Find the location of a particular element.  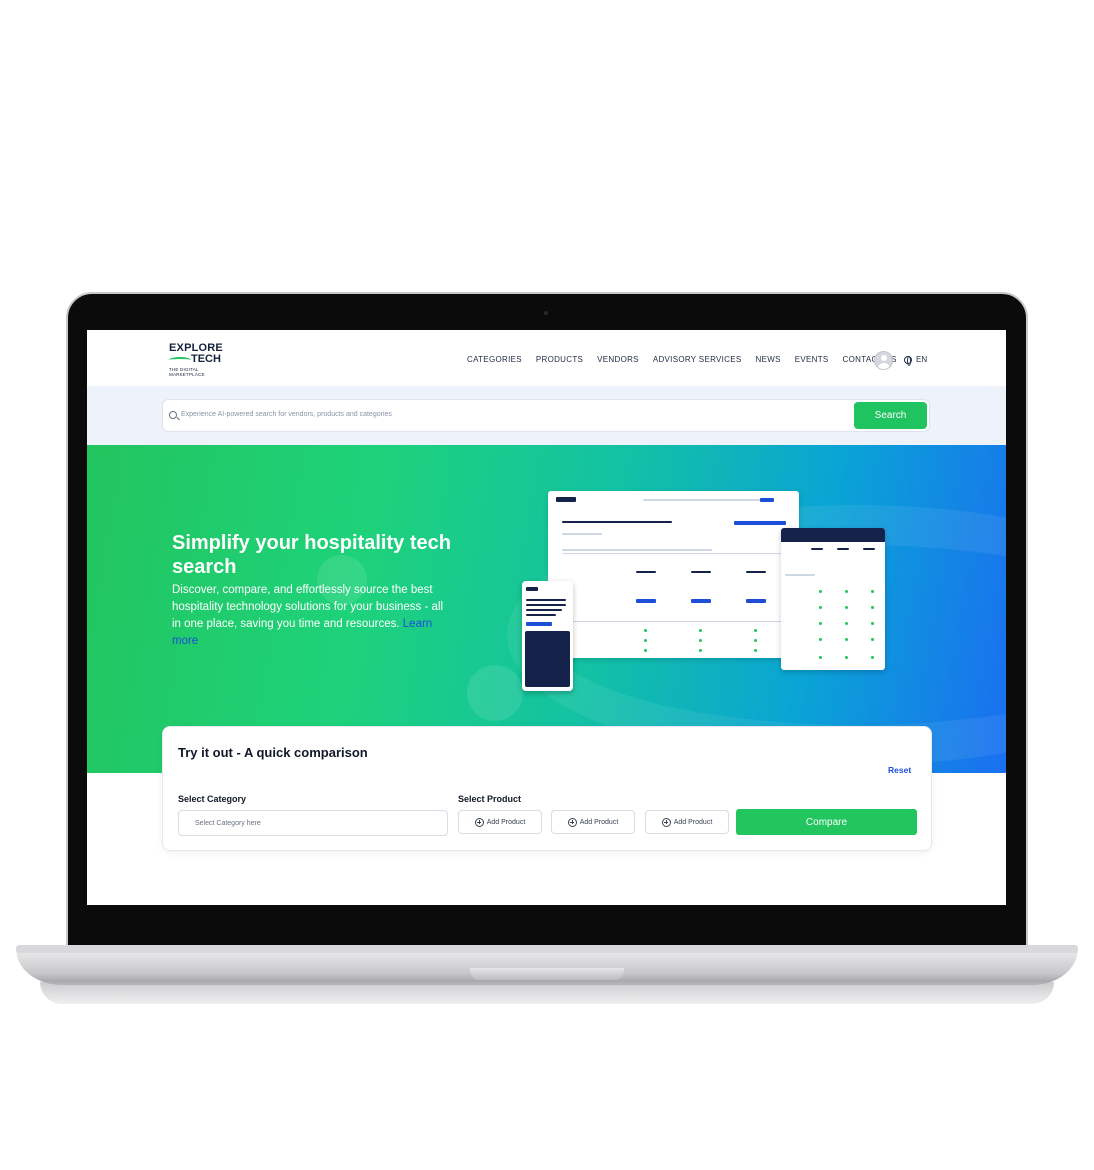

nav-item-news: NEWS is located at coordinates (768, 359).